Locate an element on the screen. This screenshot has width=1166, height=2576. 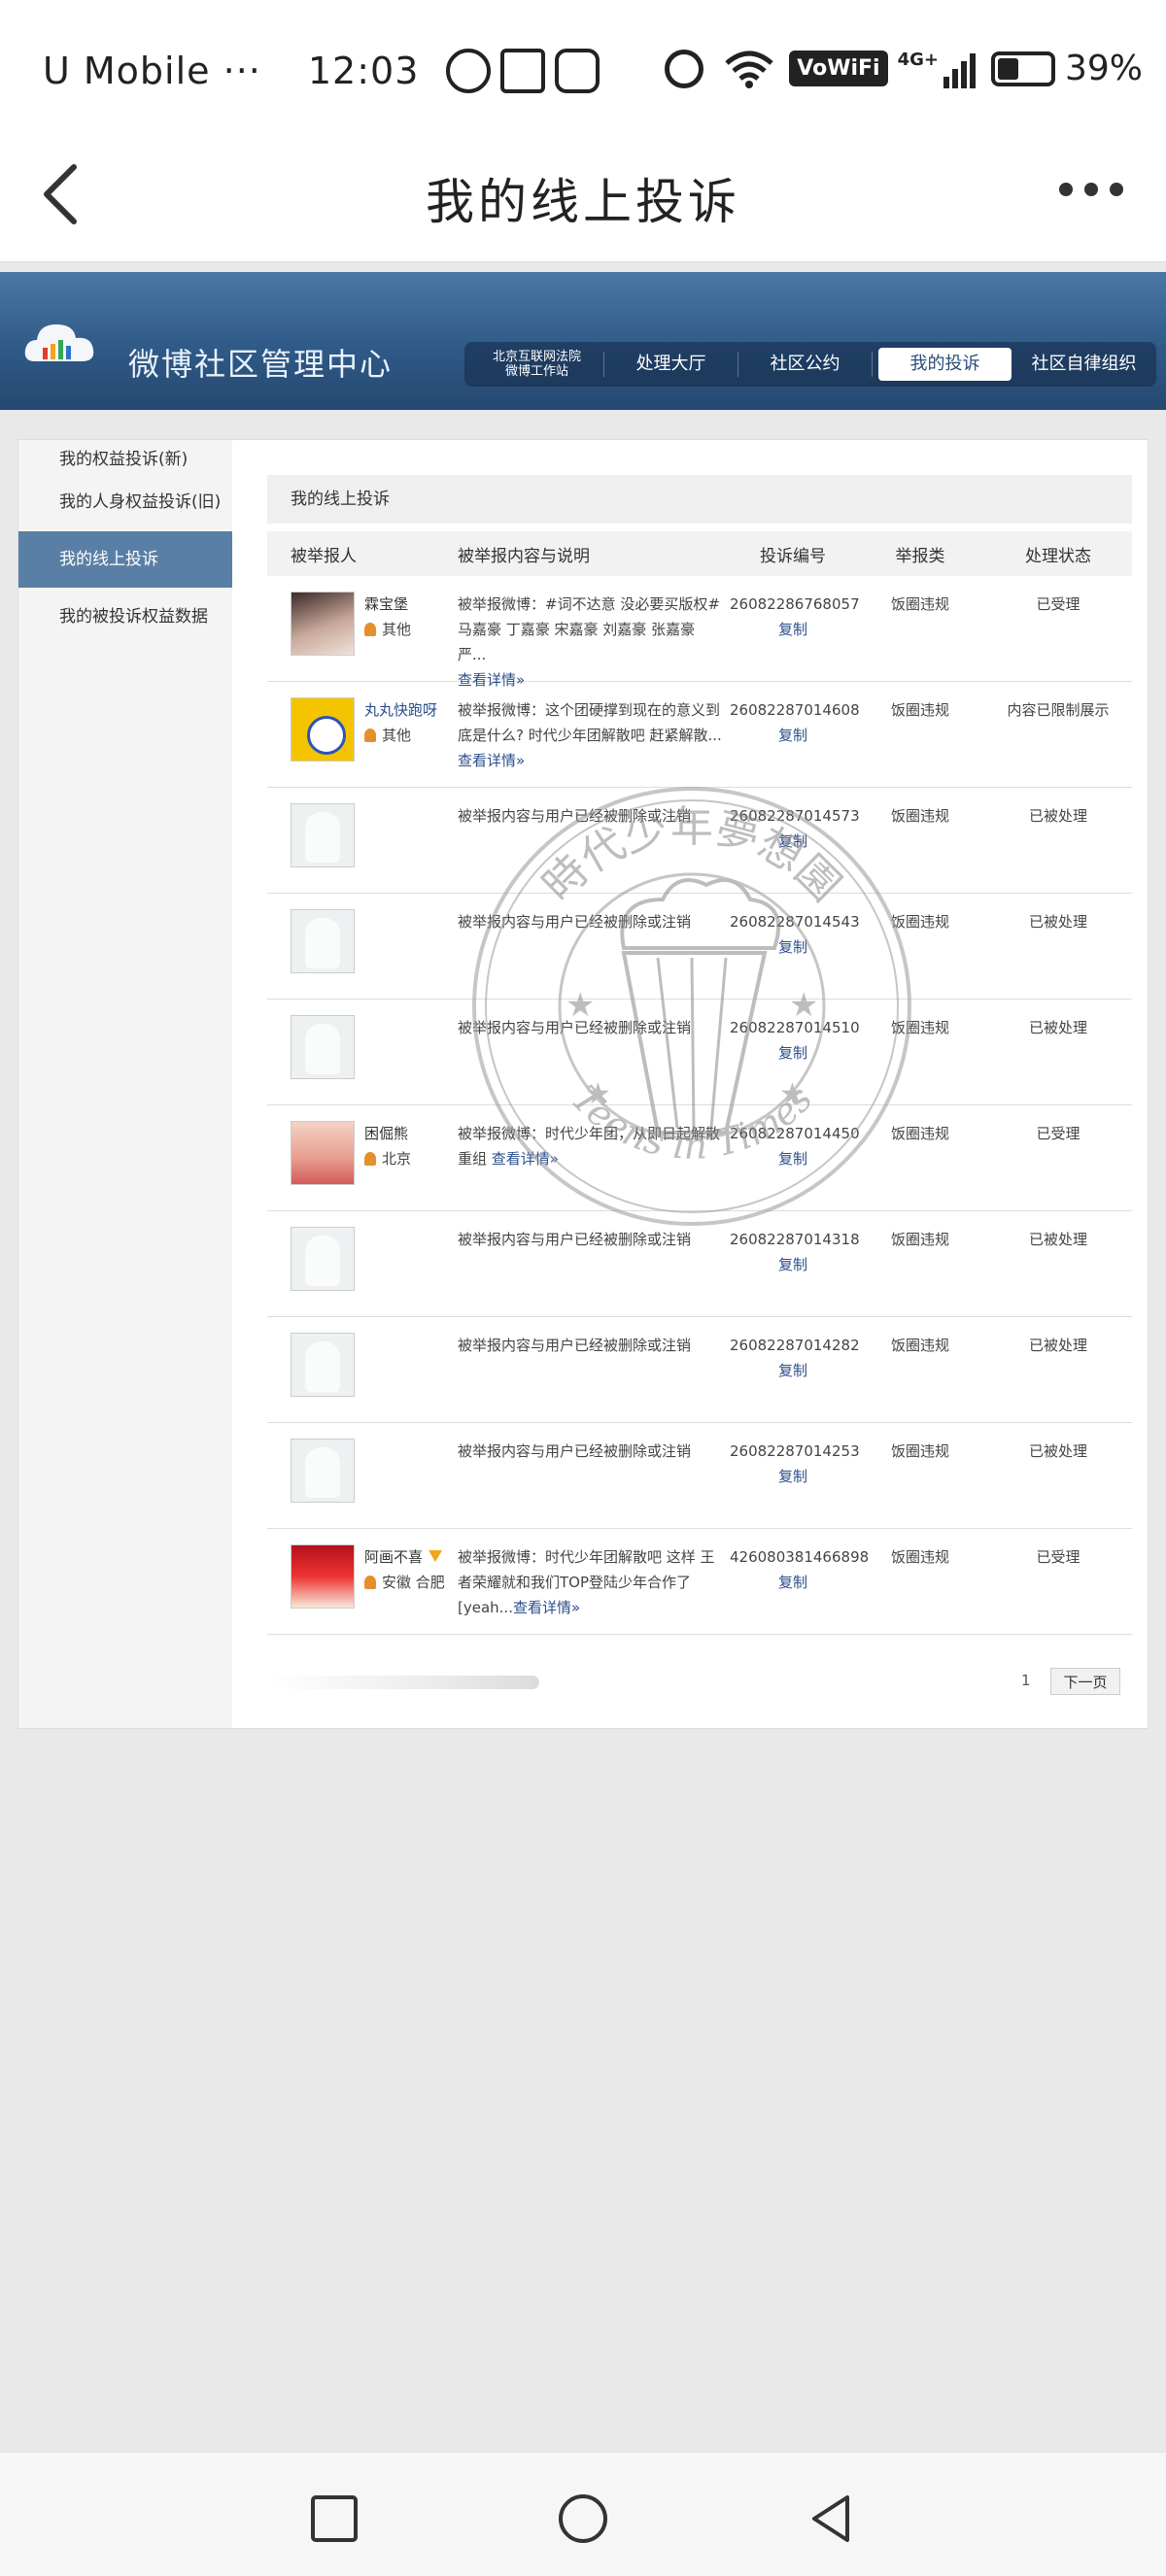
wifi-icon is located at coordinates (749, 69).